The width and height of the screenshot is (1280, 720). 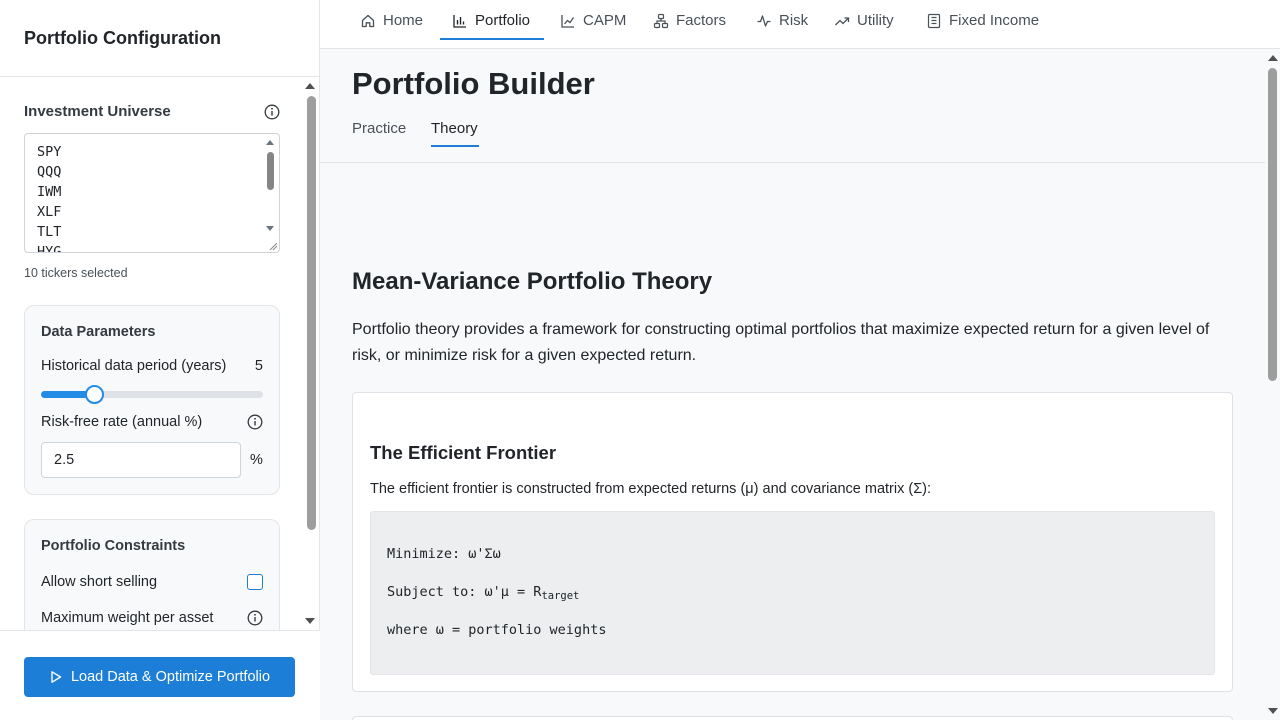 I want to click on page-title: Portfolio Builder, so click(x=473, y=83).